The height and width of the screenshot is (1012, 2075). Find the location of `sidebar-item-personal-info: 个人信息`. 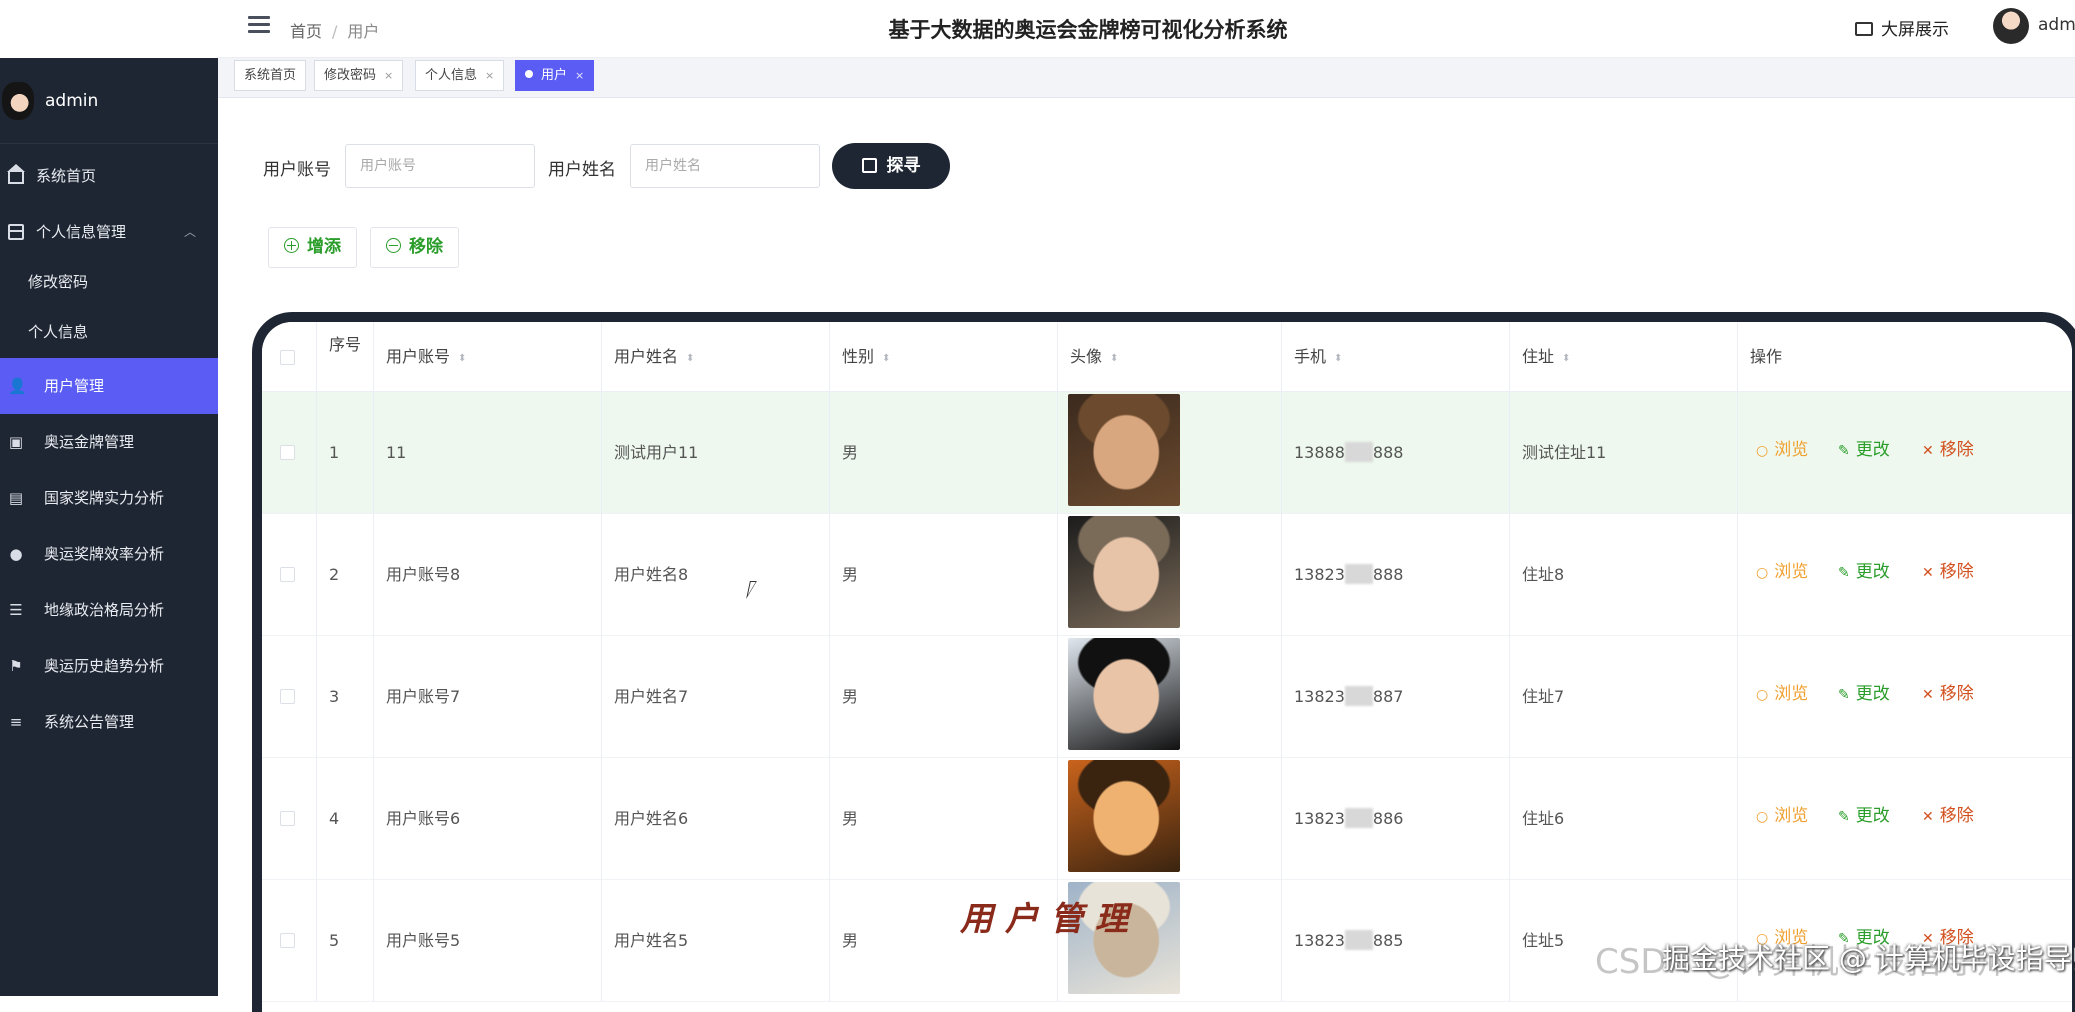

sidebar-item-personal-info: 个人信息 is located at coordinates (109, 332).